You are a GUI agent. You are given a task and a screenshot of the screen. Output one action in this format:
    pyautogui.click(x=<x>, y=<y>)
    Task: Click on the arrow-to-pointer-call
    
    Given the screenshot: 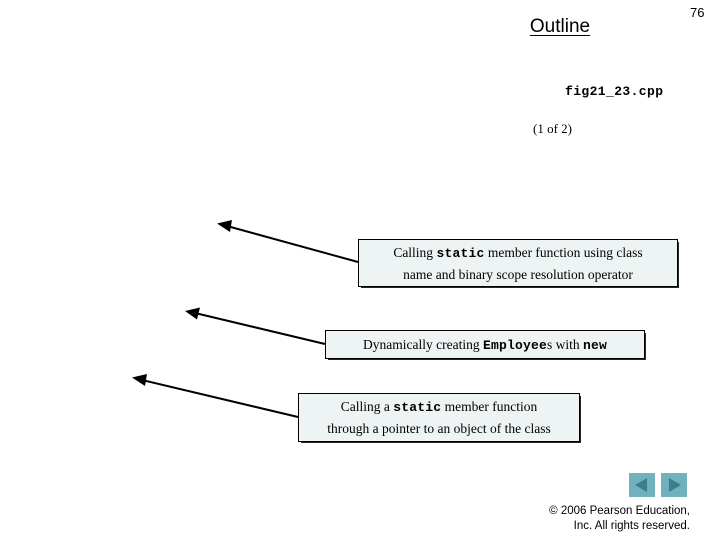 What is the action you would take?
    pyautogui.click(x=215, y=396)
    